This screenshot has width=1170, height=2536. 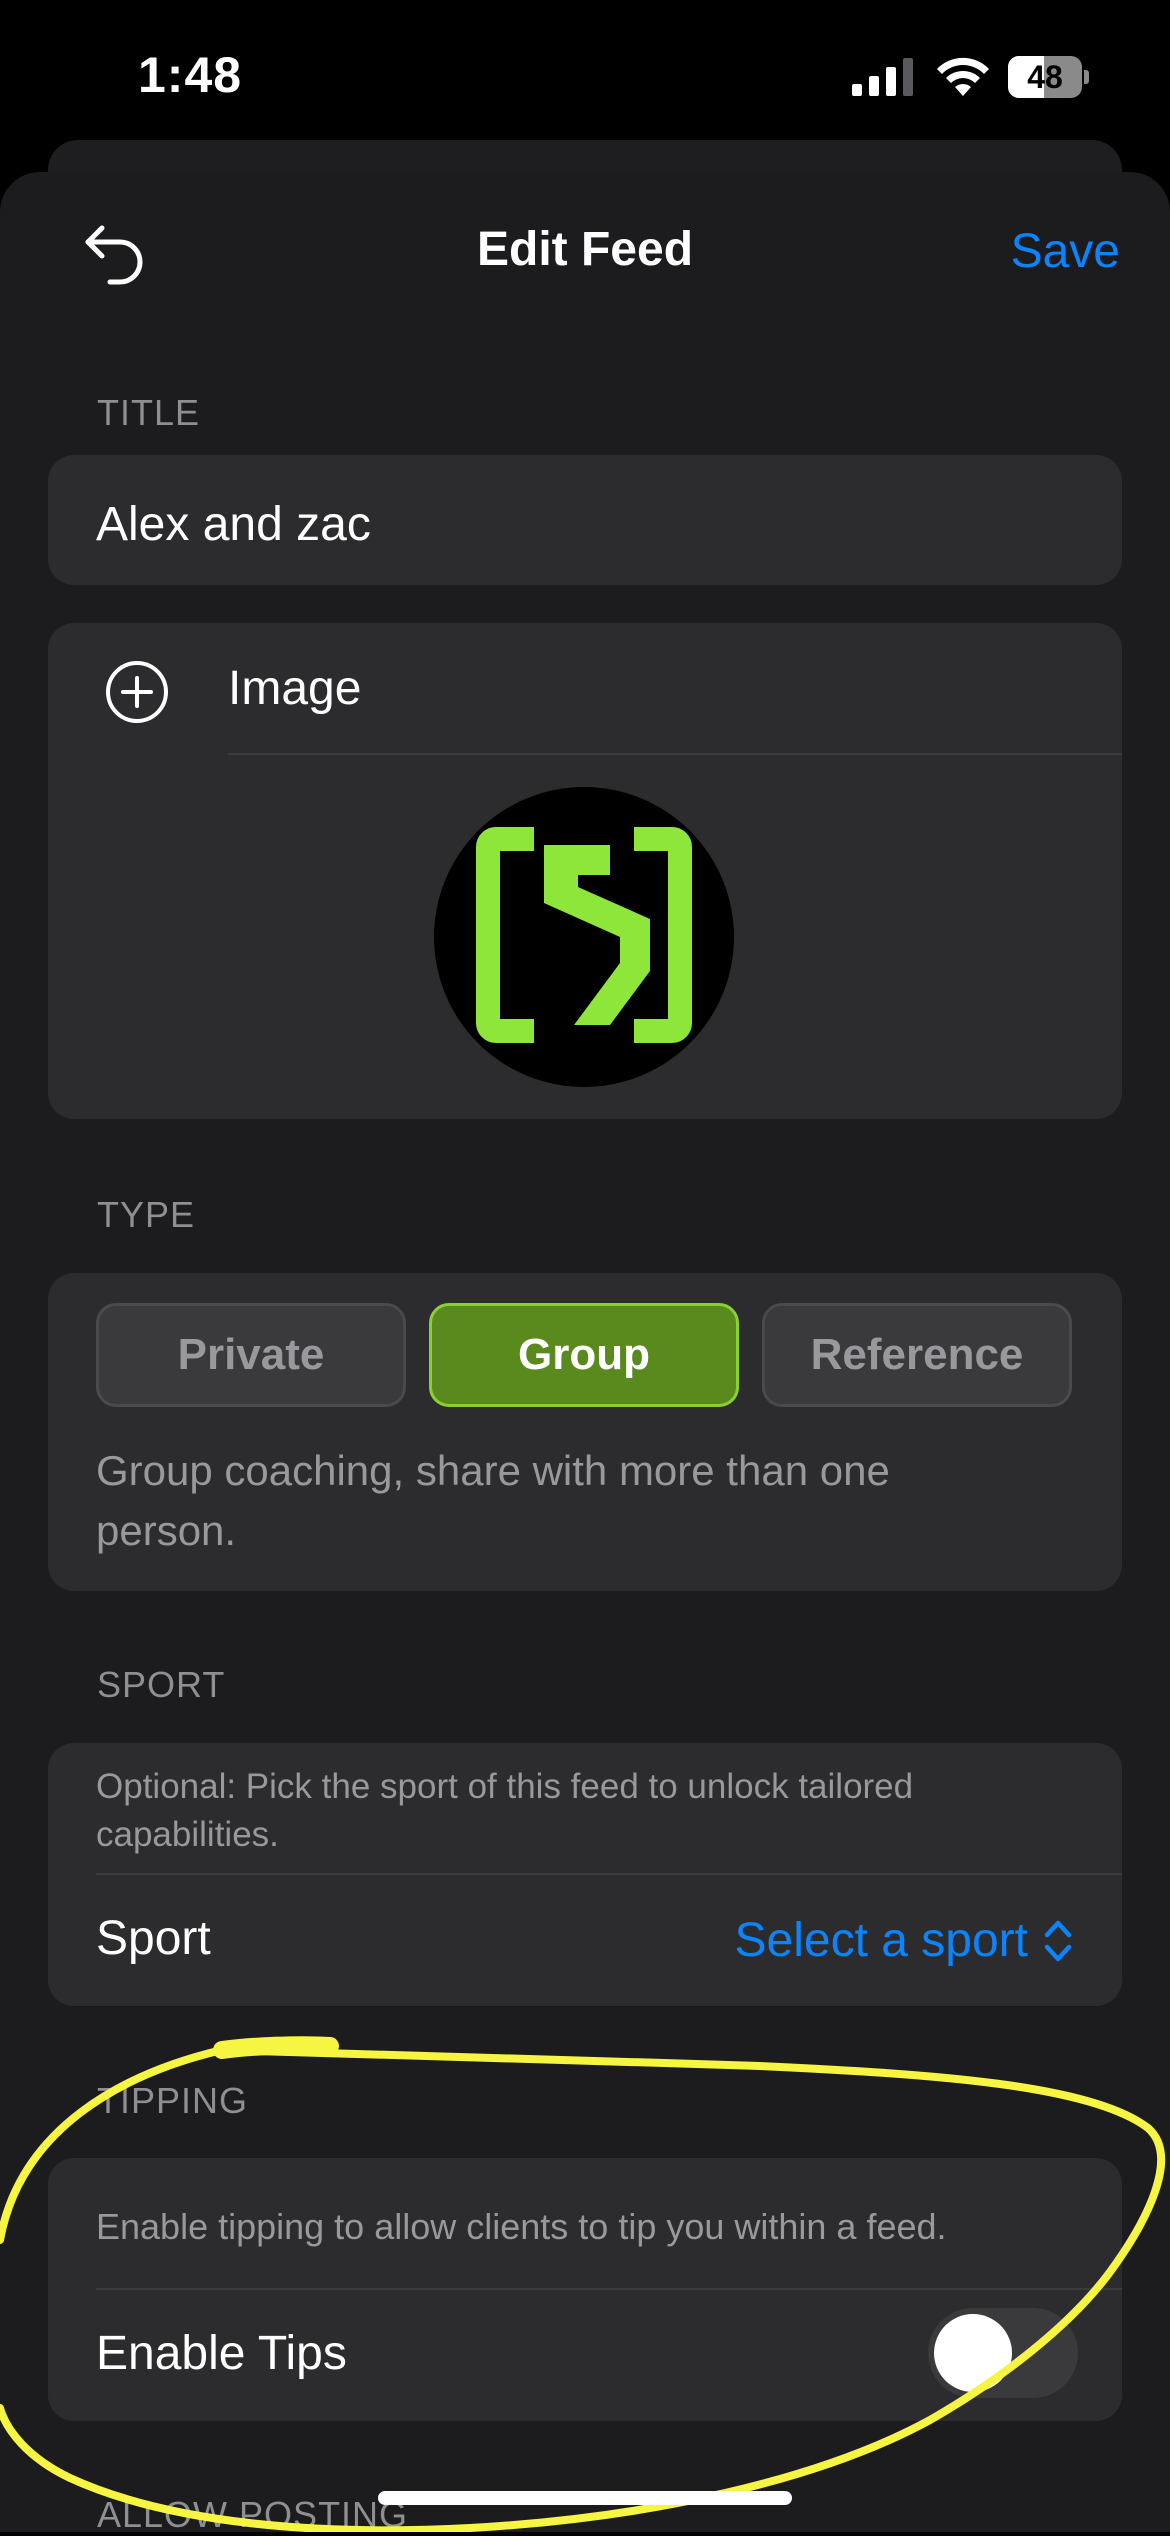 I want to click on battery-icon: 48, so click(x=1048, y=77).